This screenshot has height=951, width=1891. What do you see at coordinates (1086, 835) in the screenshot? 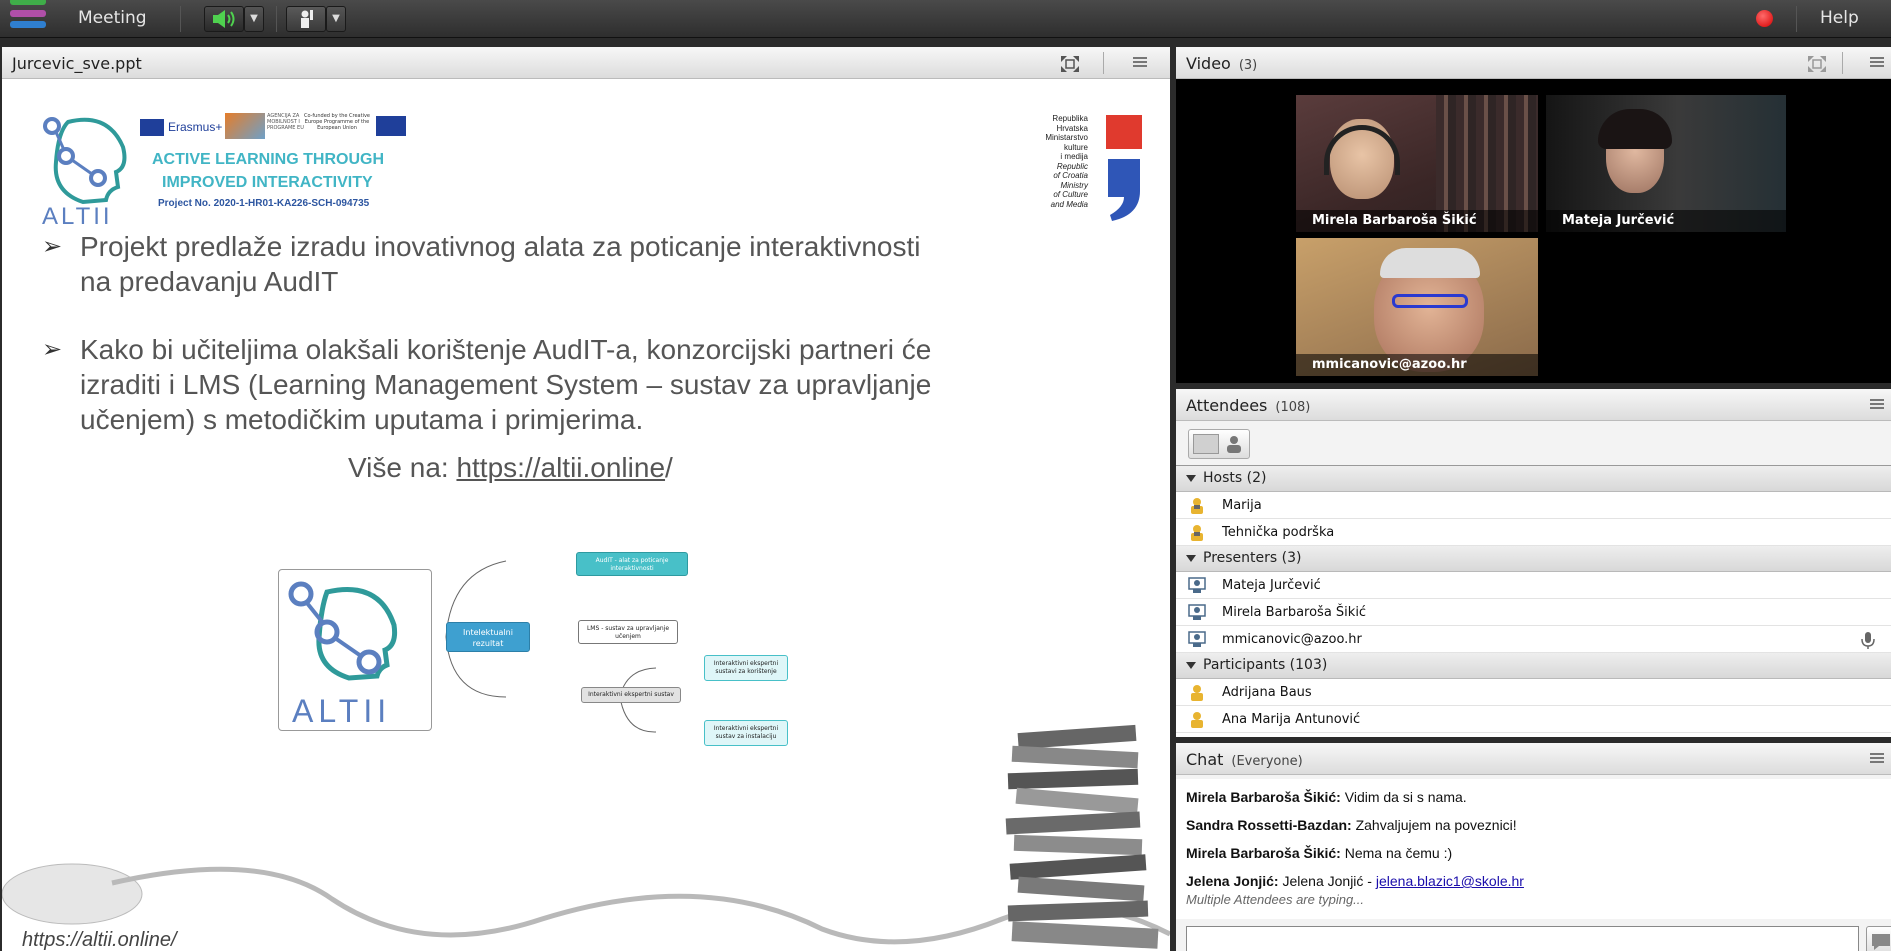
I see `book-stack-decoration-icon` at bounding box center [1086, 835].